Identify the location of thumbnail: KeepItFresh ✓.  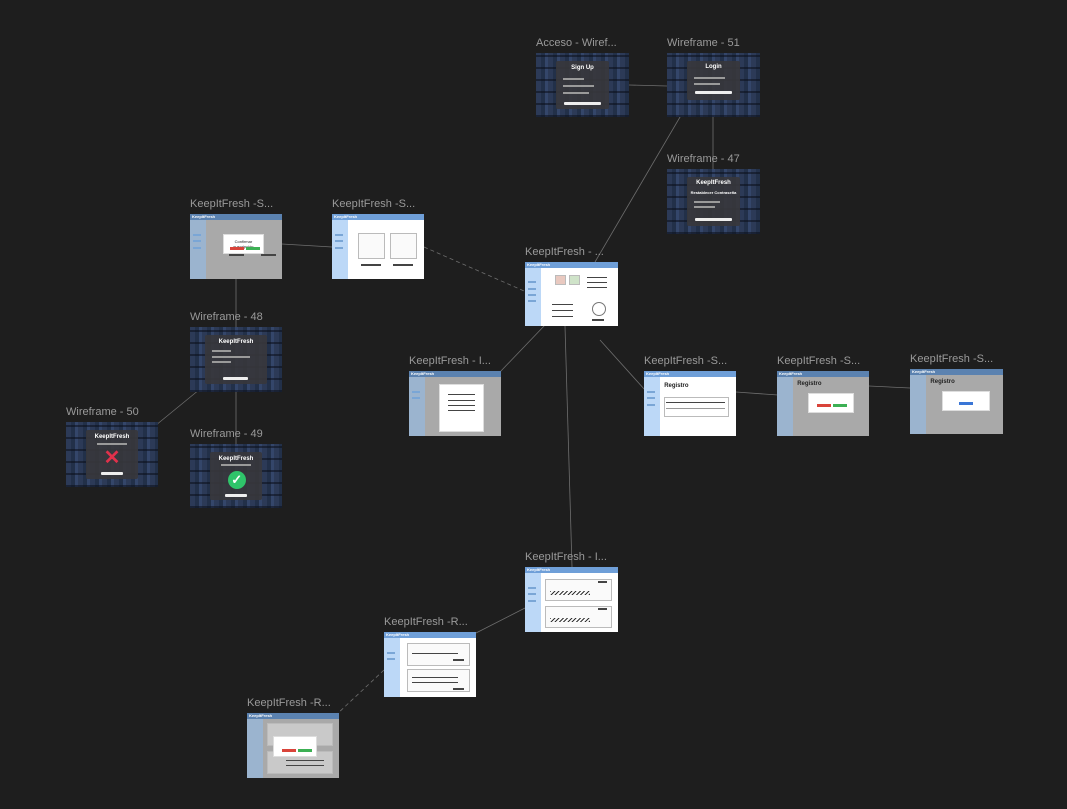
(236, 476).